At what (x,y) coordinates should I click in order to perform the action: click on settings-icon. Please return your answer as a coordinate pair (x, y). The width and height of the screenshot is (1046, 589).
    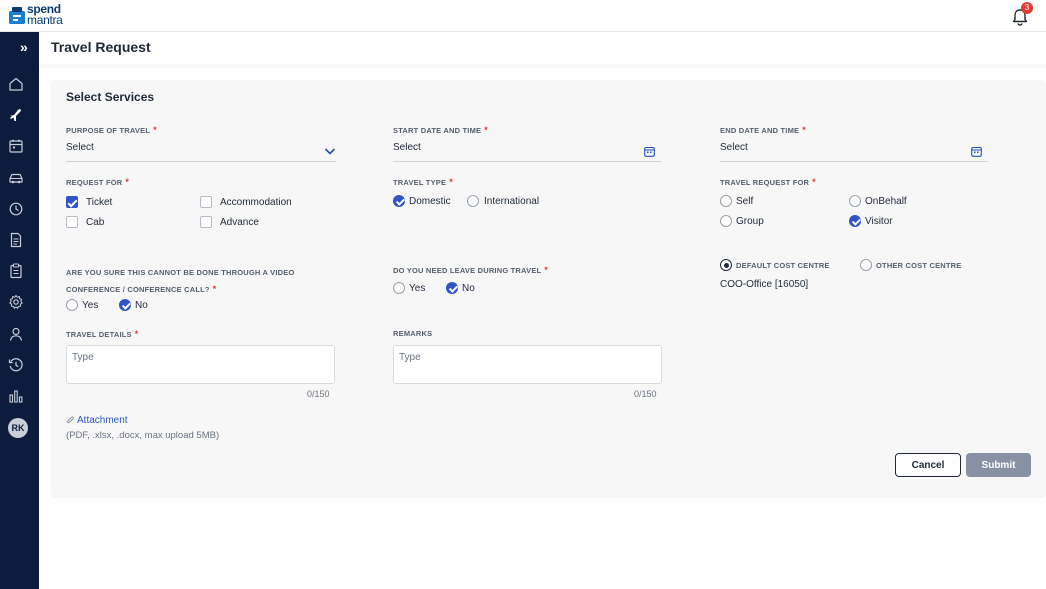
    Looking at the image, I should click on (16, 302).